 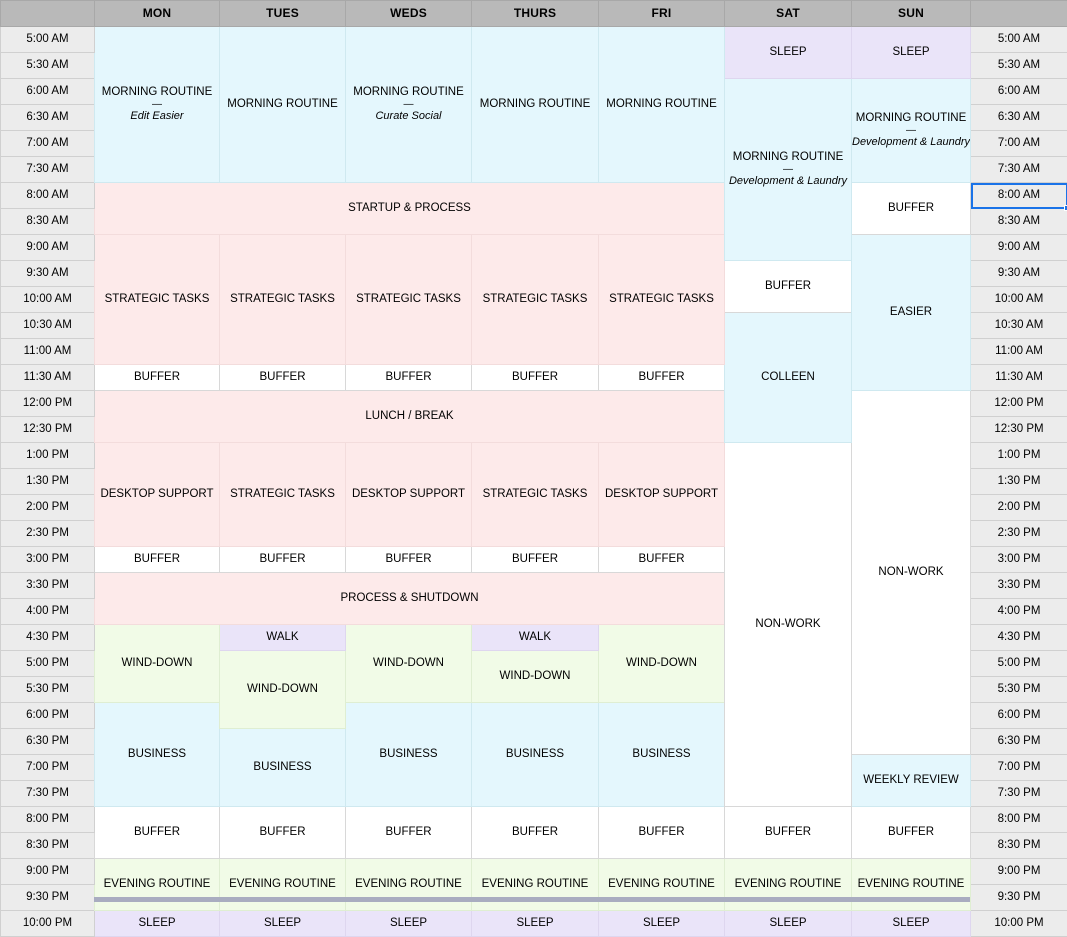 I want to click on time-label-left: 8:30 AM, so click(x=48, y=222).